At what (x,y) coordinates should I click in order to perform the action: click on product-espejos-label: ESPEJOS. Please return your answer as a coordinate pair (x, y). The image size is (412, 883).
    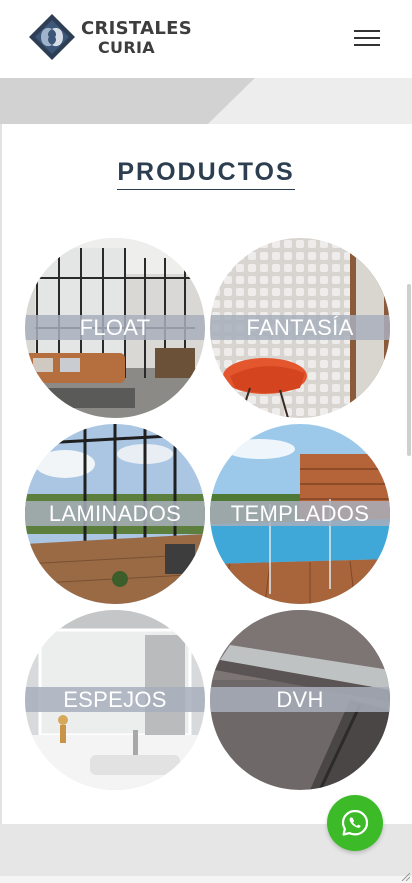
    Looking at the image, I should click on (115, 699).